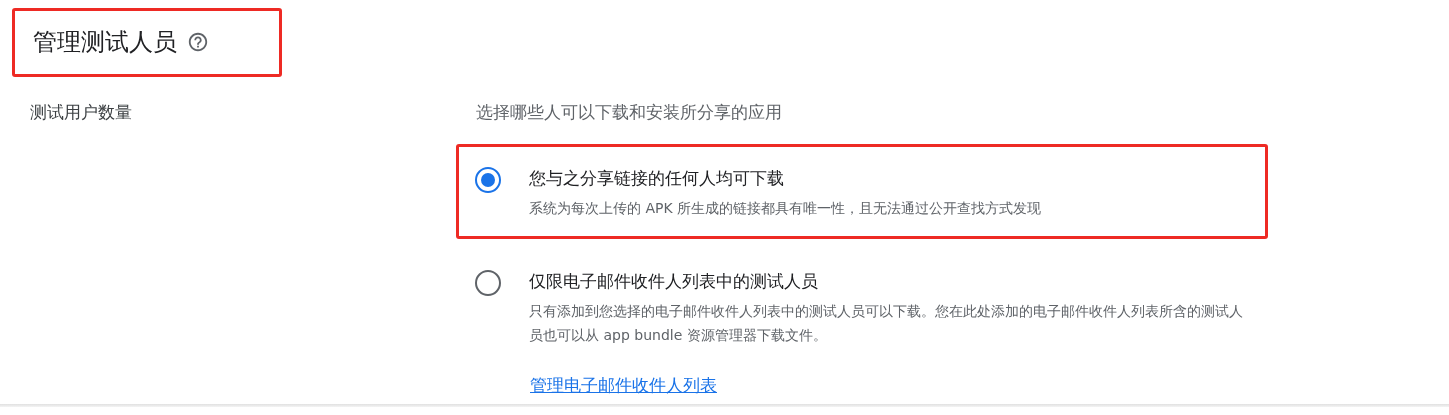  I want to click on help-icon, so click(198, 42).